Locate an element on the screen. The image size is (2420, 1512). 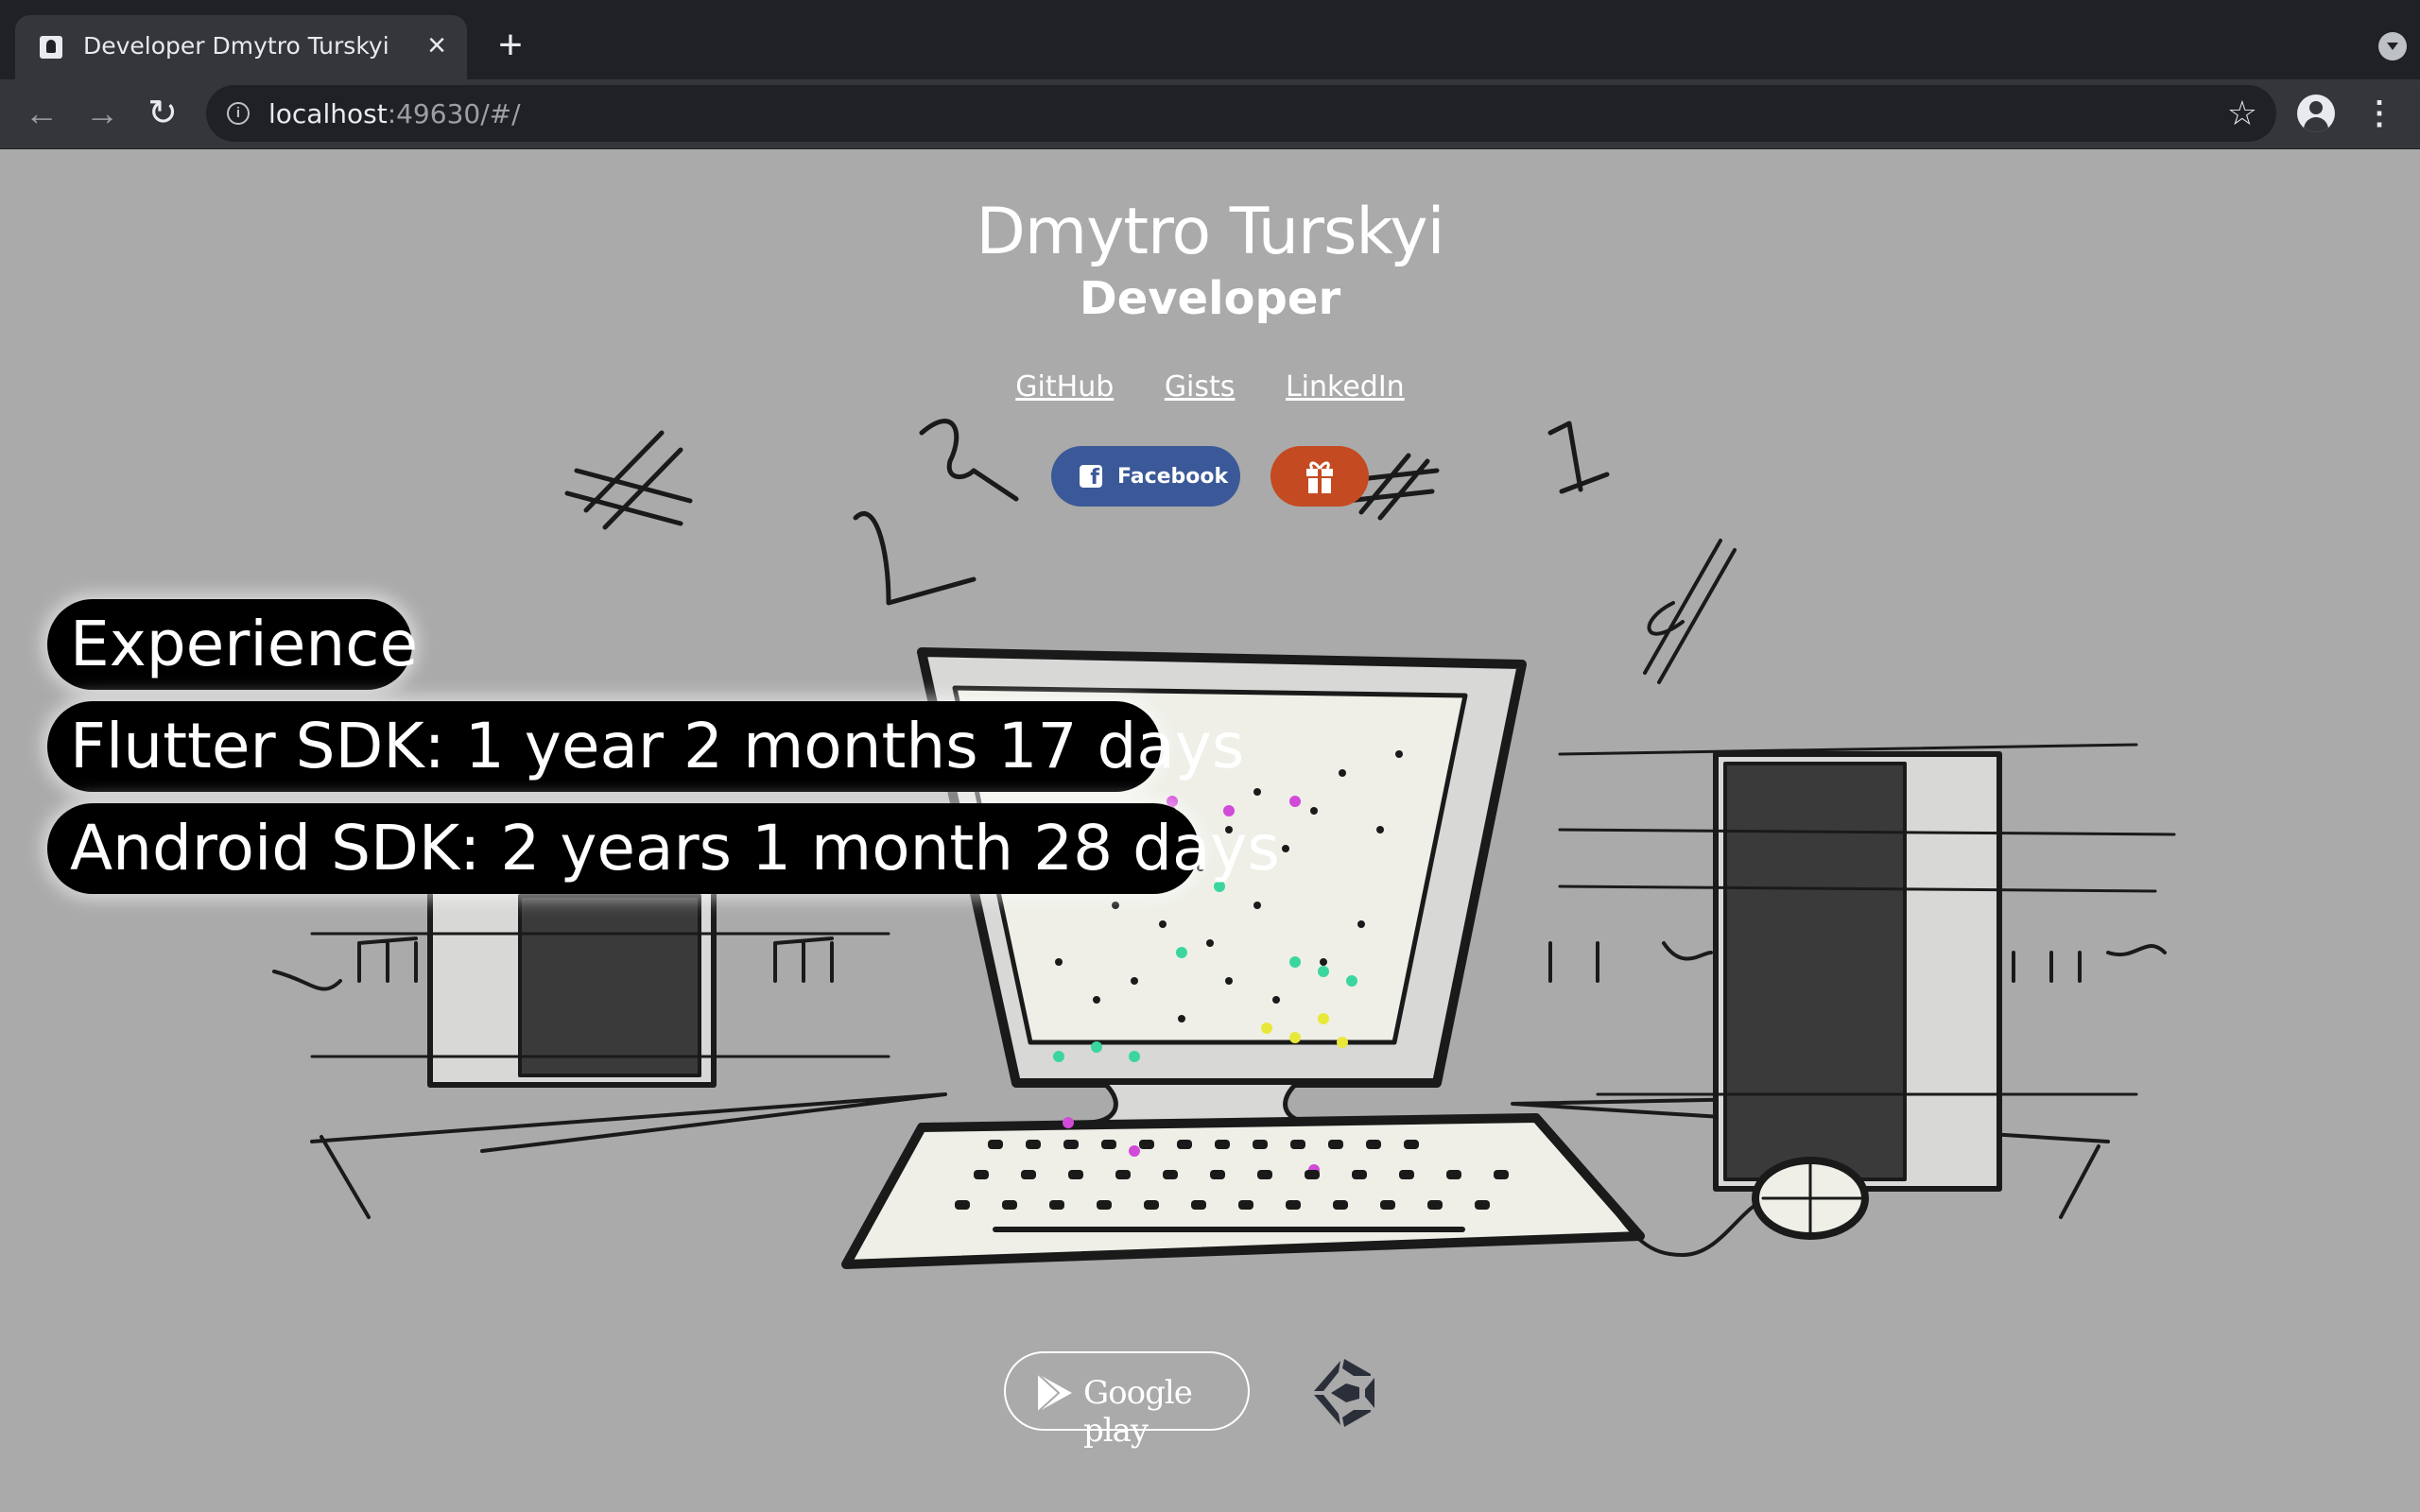
gists-link: Gists is located at coordinates (1200, 387).